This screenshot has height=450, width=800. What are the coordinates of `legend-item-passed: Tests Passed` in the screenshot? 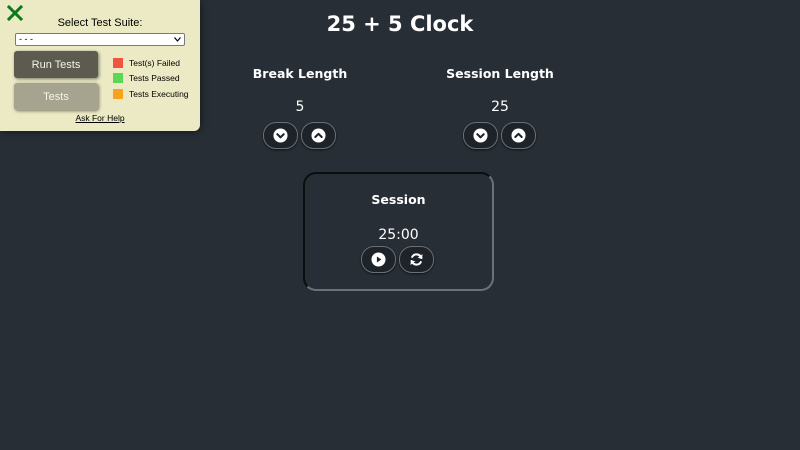 It's located at (146, 77).